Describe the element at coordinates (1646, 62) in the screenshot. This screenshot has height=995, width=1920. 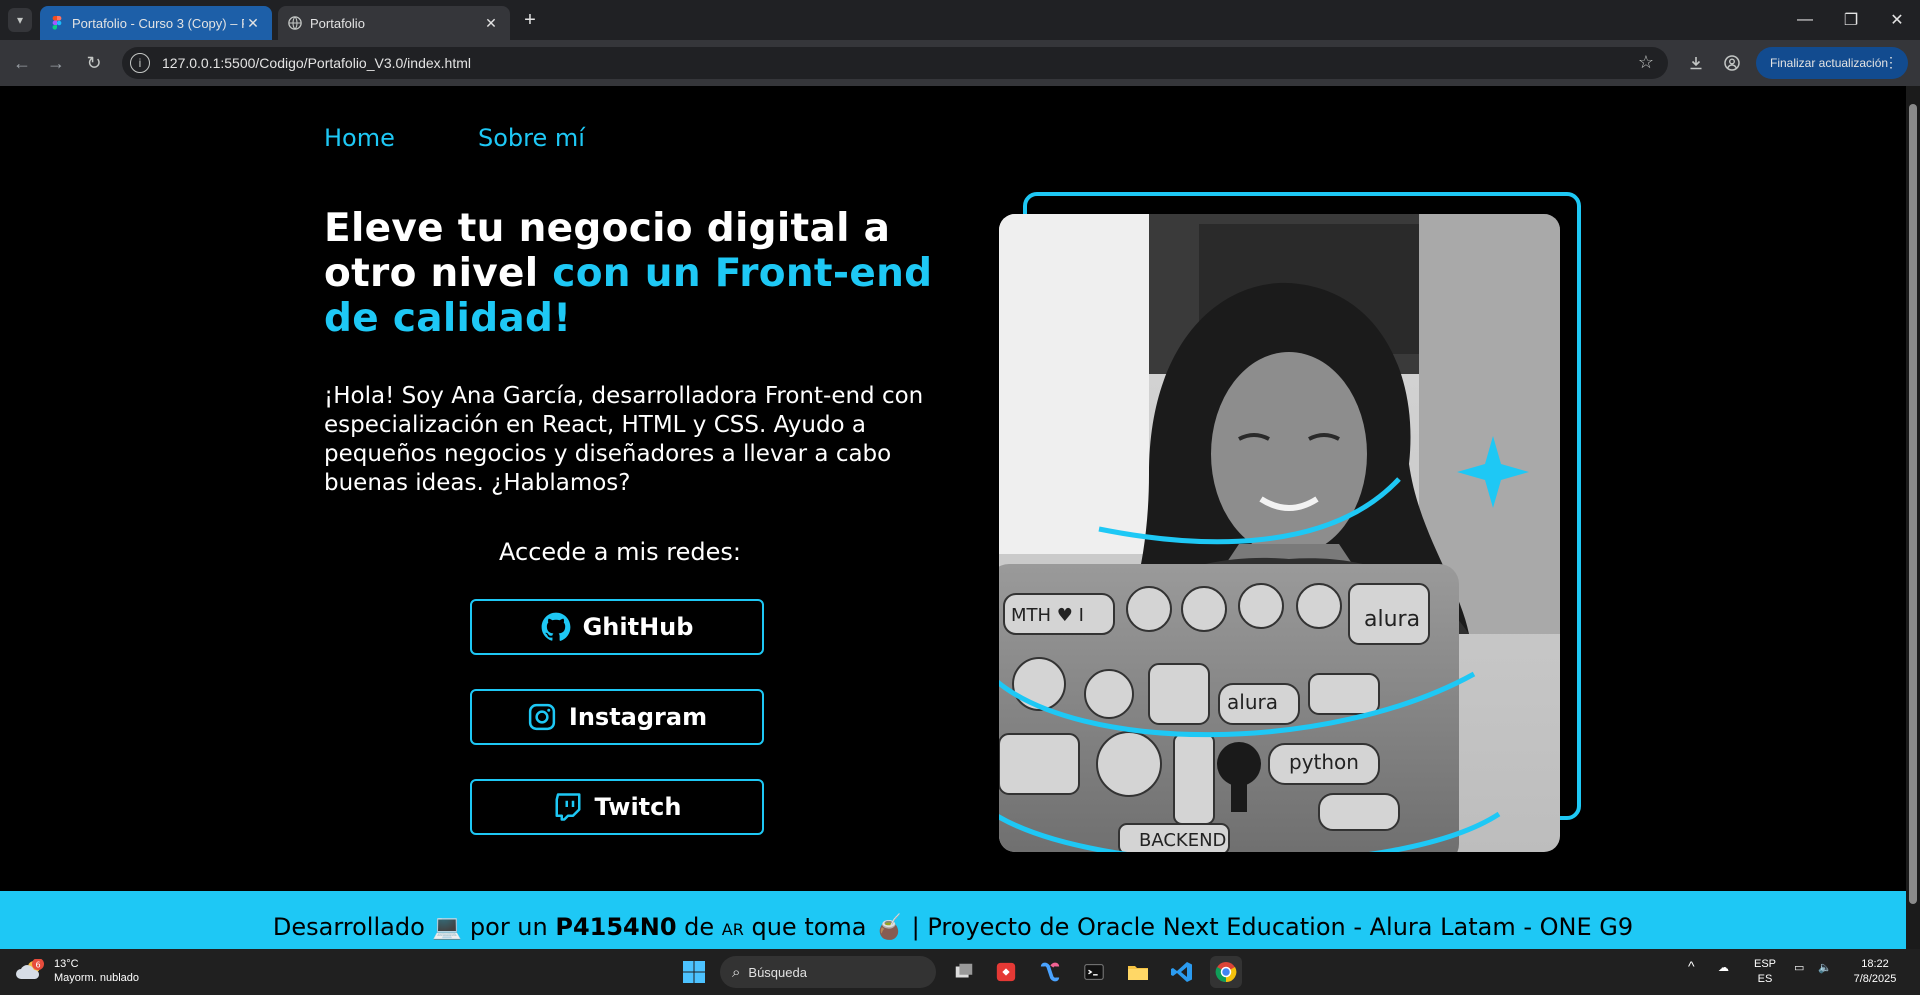
I see `bookmark-star-icon: ☆` at that location.